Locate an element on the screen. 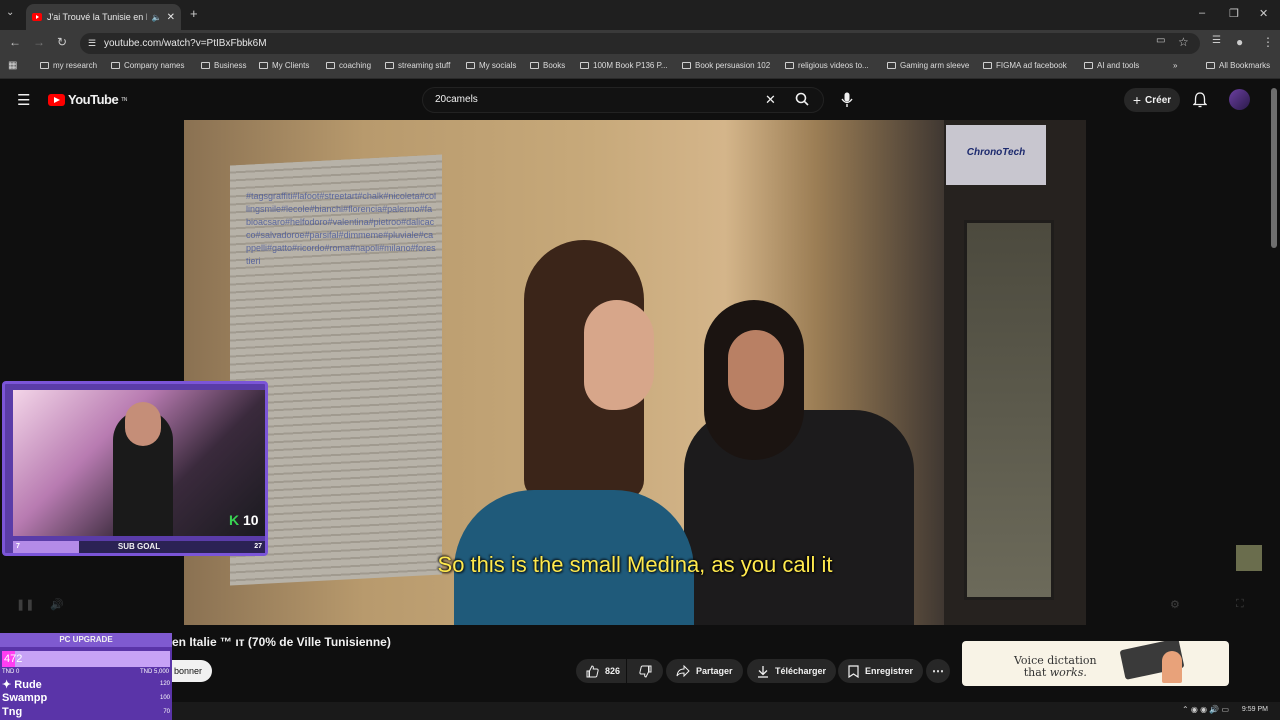 The width and height of the screenshot is (1280, 720). bookmark-star-icon: ☆ is located at coordinates (1183, 42).